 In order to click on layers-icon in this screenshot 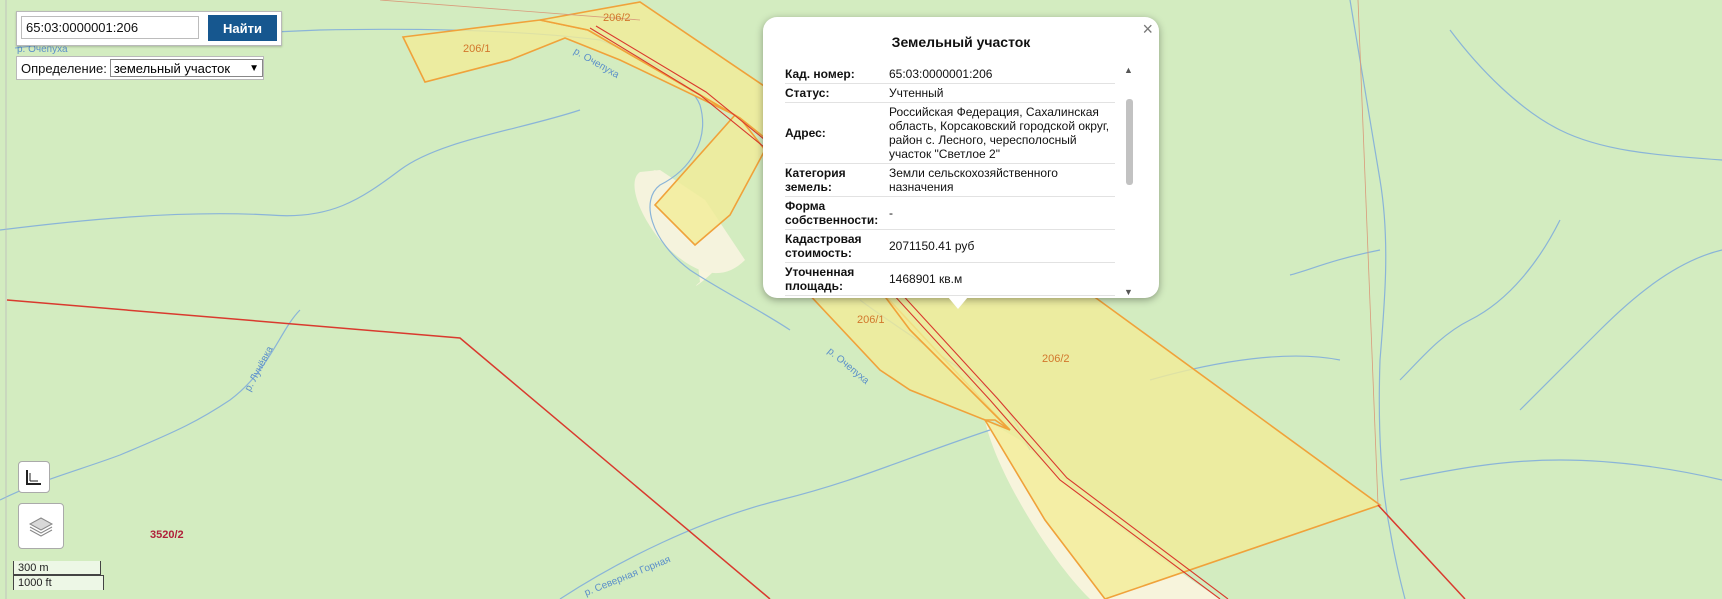, I will do `click(41, 527)`.